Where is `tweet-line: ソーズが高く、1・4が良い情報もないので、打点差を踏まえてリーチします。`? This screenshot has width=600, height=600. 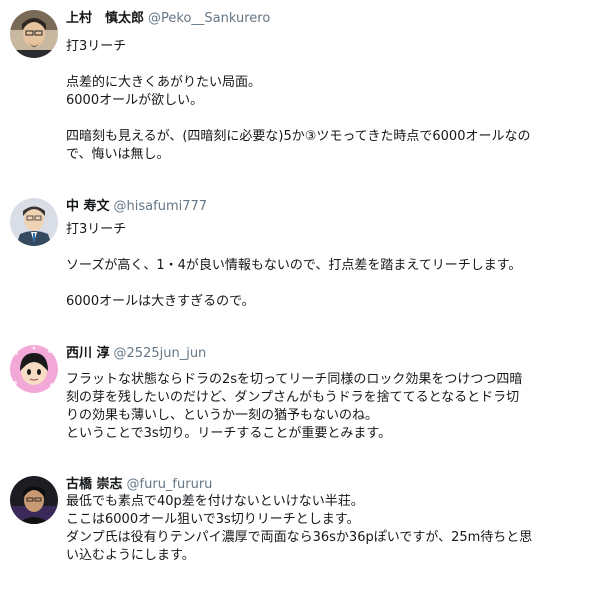 tweet-line: ソーズが高く、1・4が良い情報もないので、打点差を踏まえてリーチします。 is located at coordinates (294, 265).